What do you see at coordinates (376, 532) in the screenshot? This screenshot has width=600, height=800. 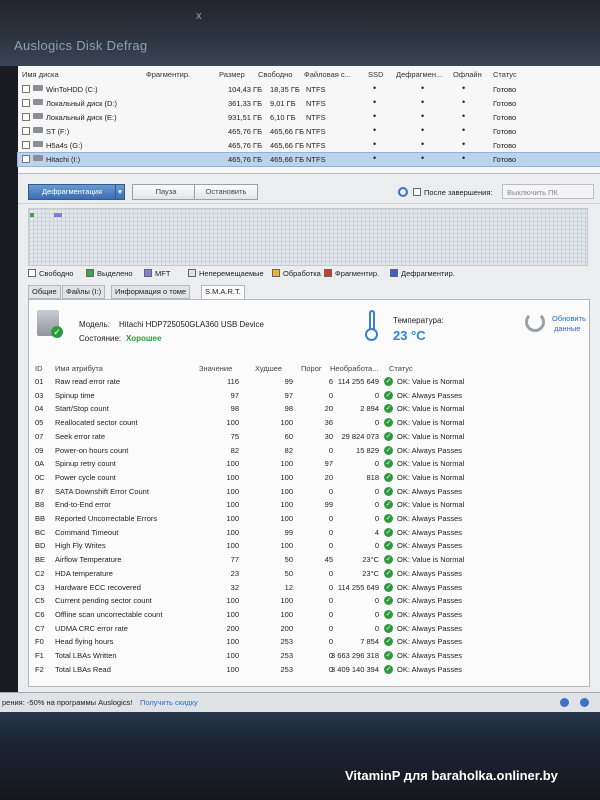 I see `smart-cell-raw: 4` at bounding box center [376, 532].